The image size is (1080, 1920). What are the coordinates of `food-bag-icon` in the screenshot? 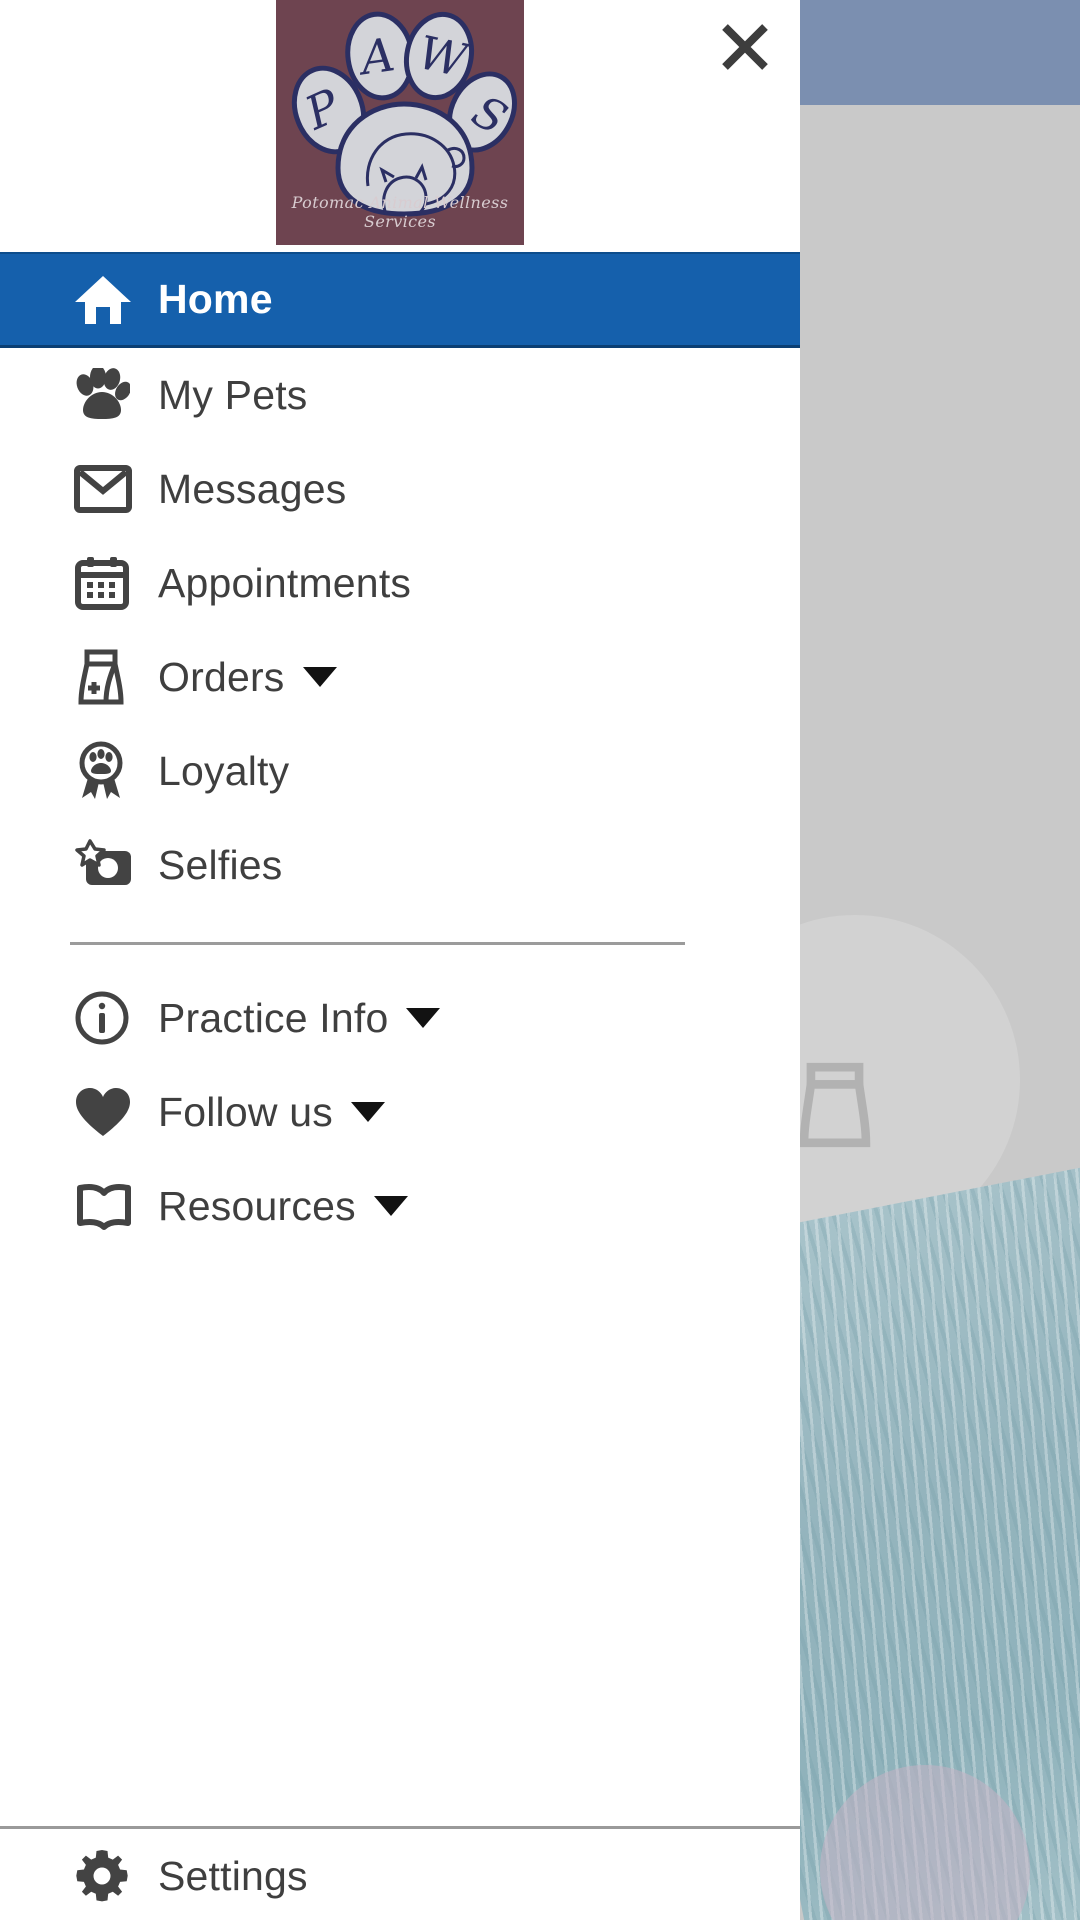 It's located at (116, 677).